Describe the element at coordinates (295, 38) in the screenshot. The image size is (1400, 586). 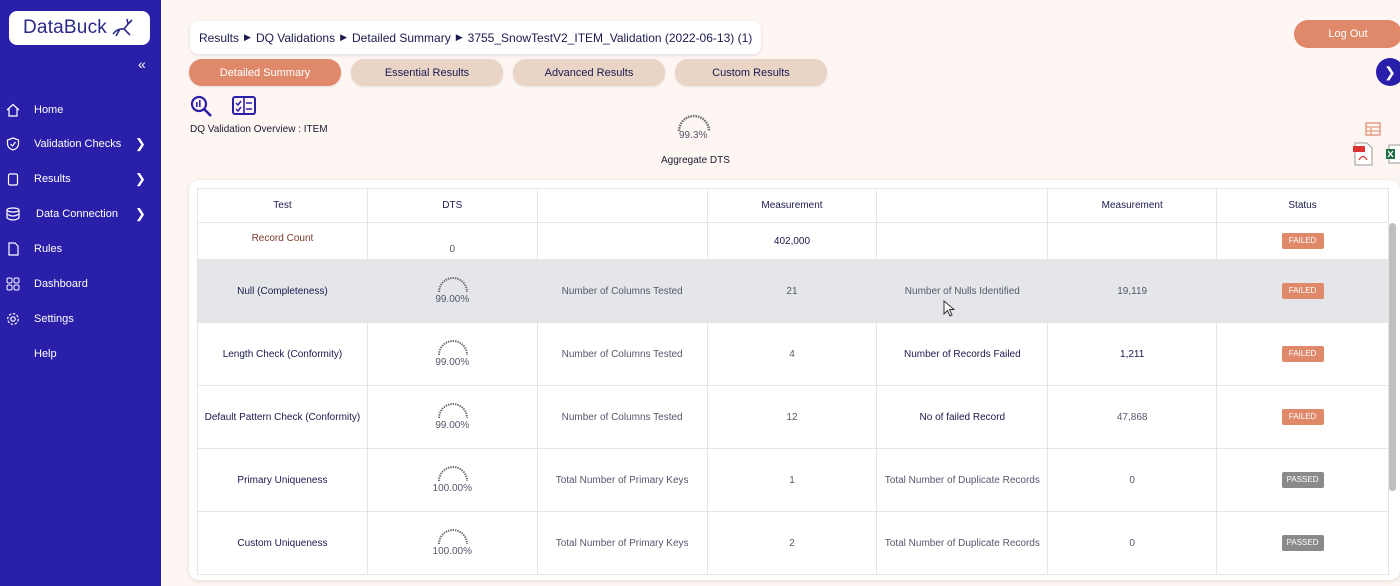
I see `breadcrumb-item: DQ Validations` at that location.